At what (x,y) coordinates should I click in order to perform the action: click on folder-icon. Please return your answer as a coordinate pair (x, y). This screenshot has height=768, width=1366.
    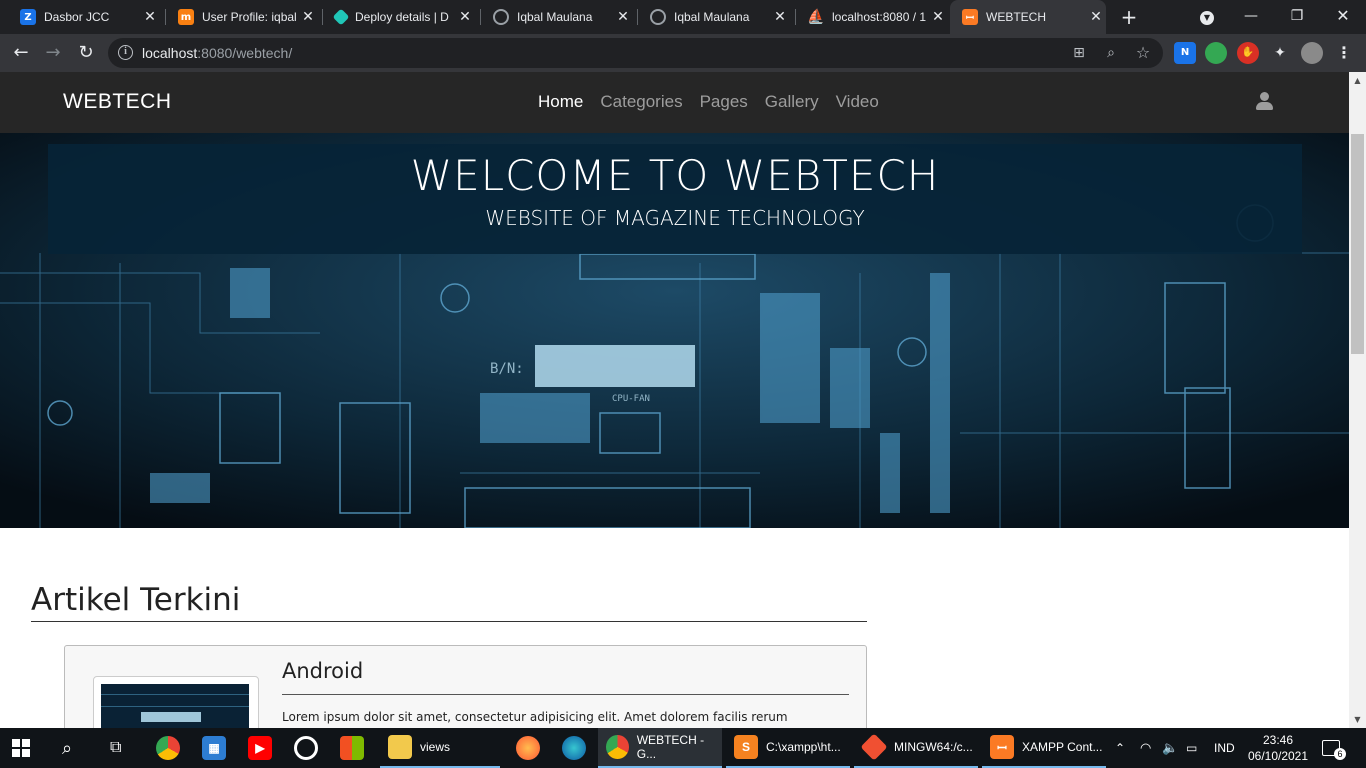
    Looking at the image, I should click on (400, 747).